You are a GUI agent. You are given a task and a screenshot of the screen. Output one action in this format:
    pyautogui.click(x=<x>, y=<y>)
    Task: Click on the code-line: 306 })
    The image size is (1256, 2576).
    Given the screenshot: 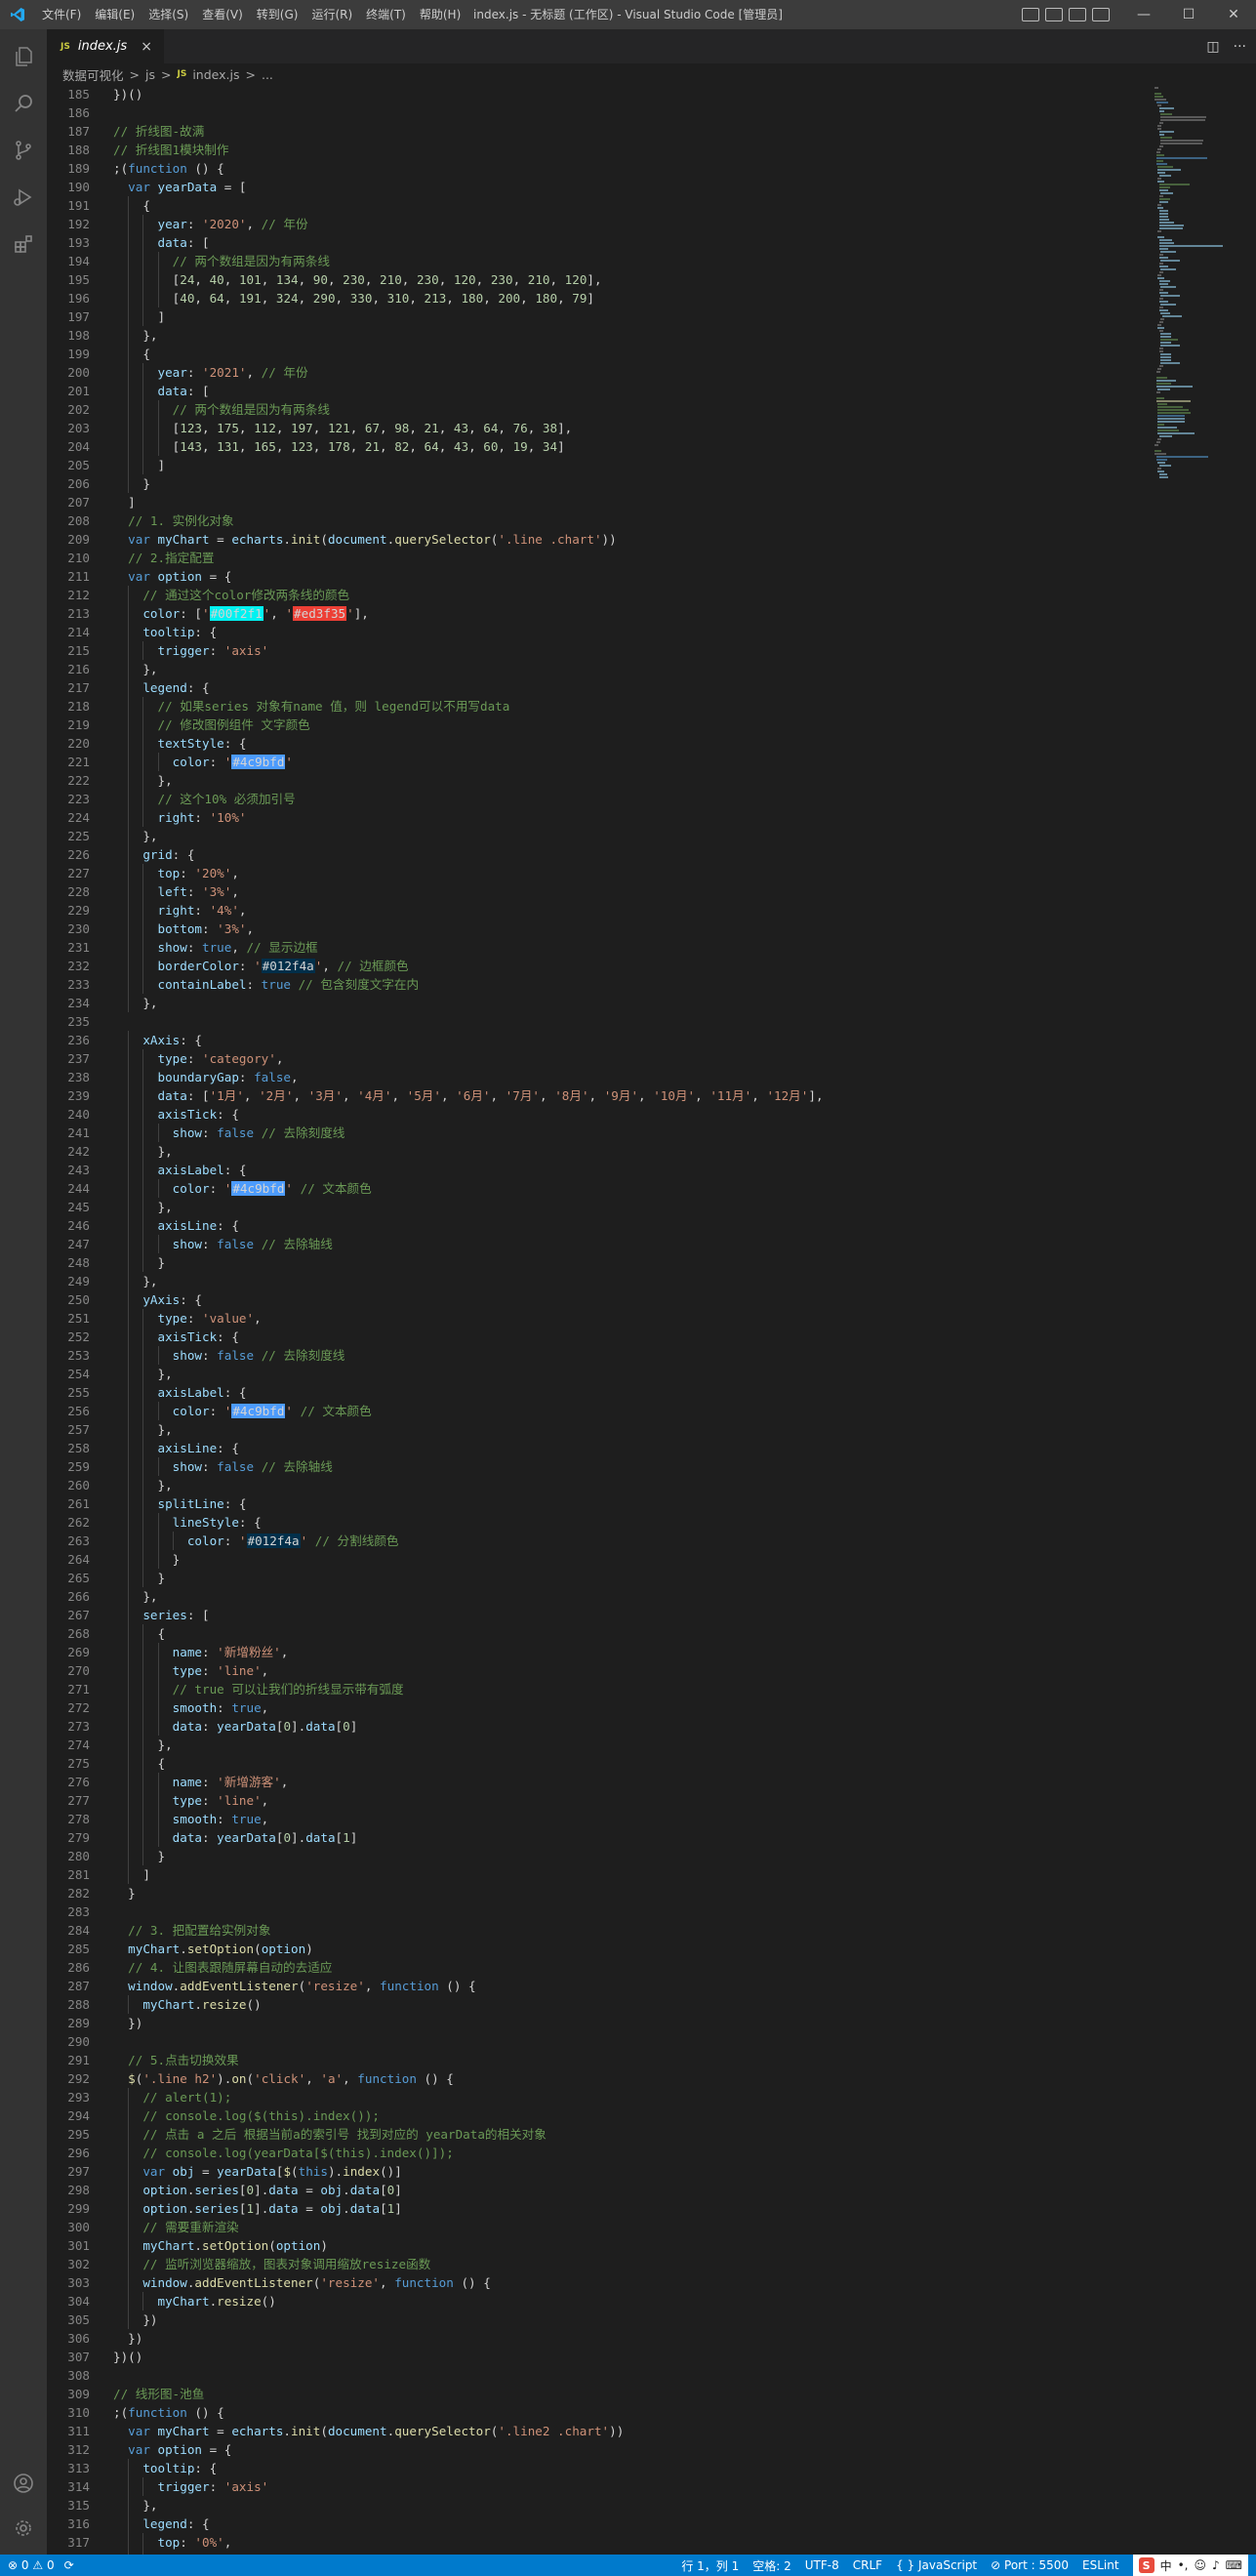 What is the action you would take?
    pyautogui.click(x=597, y=2338)
    